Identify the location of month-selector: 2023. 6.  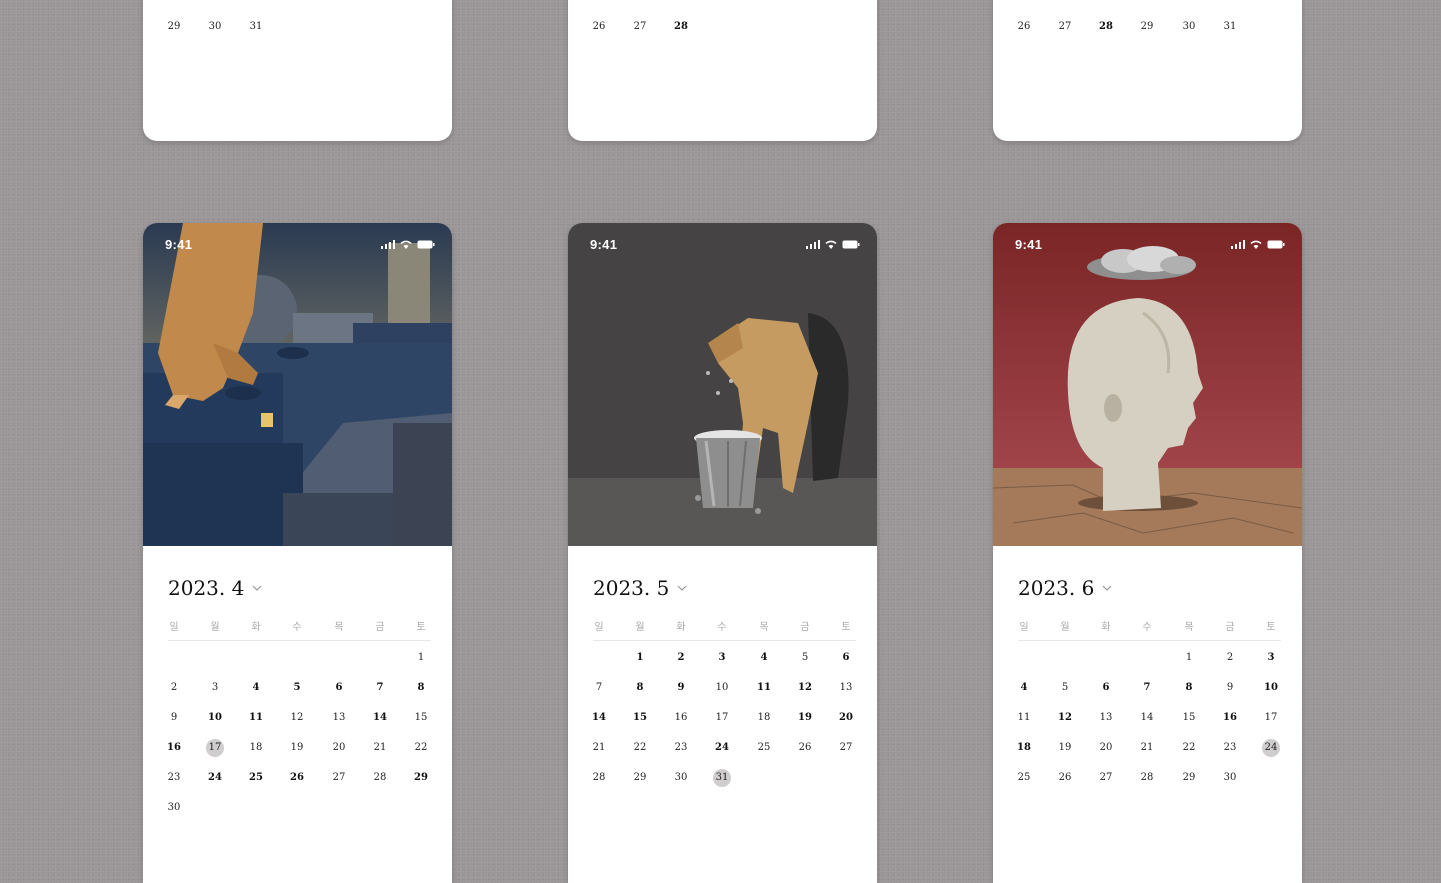
(1065, 588).